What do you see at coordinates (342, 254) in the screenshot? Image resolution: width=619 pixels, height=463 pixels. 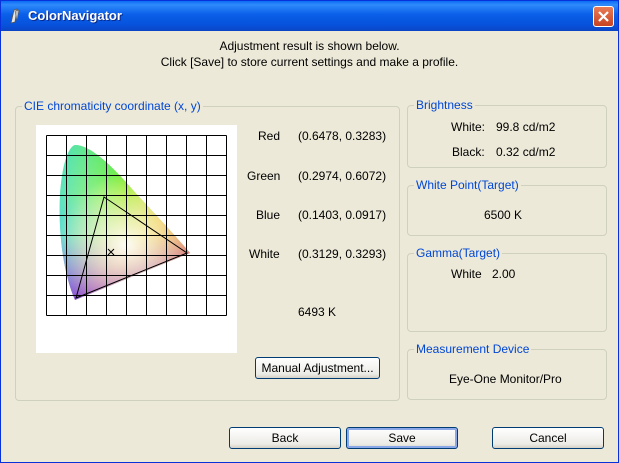 I see `white-value: (0.3129, 0.3293)` at bounding box center [342, 254].